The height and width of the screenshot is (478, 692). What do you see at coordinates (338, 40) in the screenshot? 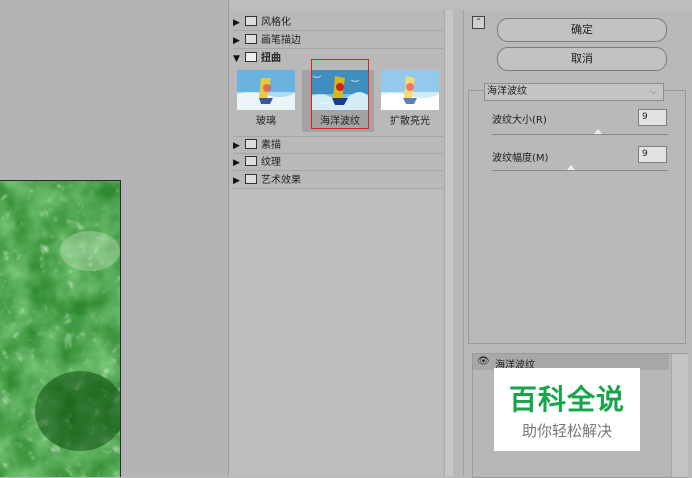
I see `folder-brush-strokes: ▶ 画笔描边` at bounding box center [338, 40].